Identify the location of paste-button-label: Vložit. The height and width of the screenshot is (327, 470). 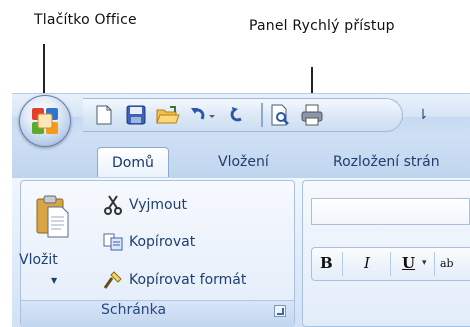
(38, 260).